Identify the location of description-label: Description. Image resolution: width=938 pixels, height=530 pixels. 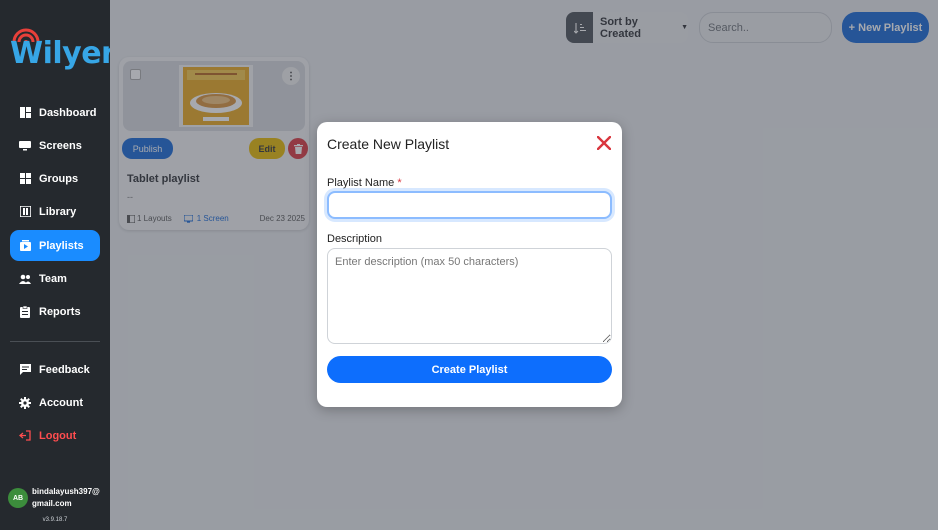
(355, 239).